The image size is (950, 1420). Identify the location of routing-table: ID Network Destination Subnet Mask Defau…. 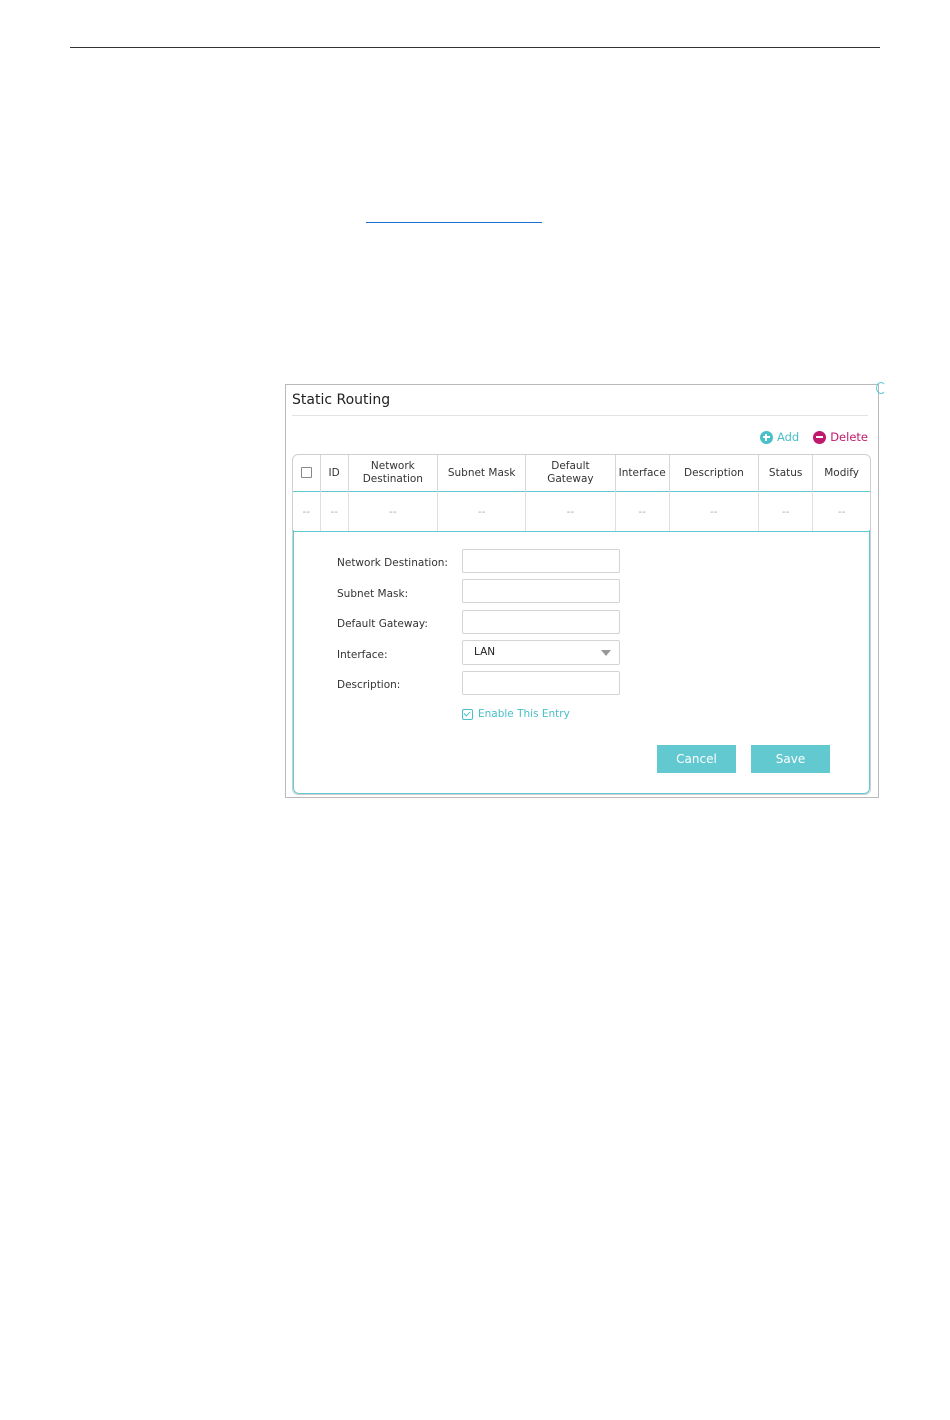
(581, 624).